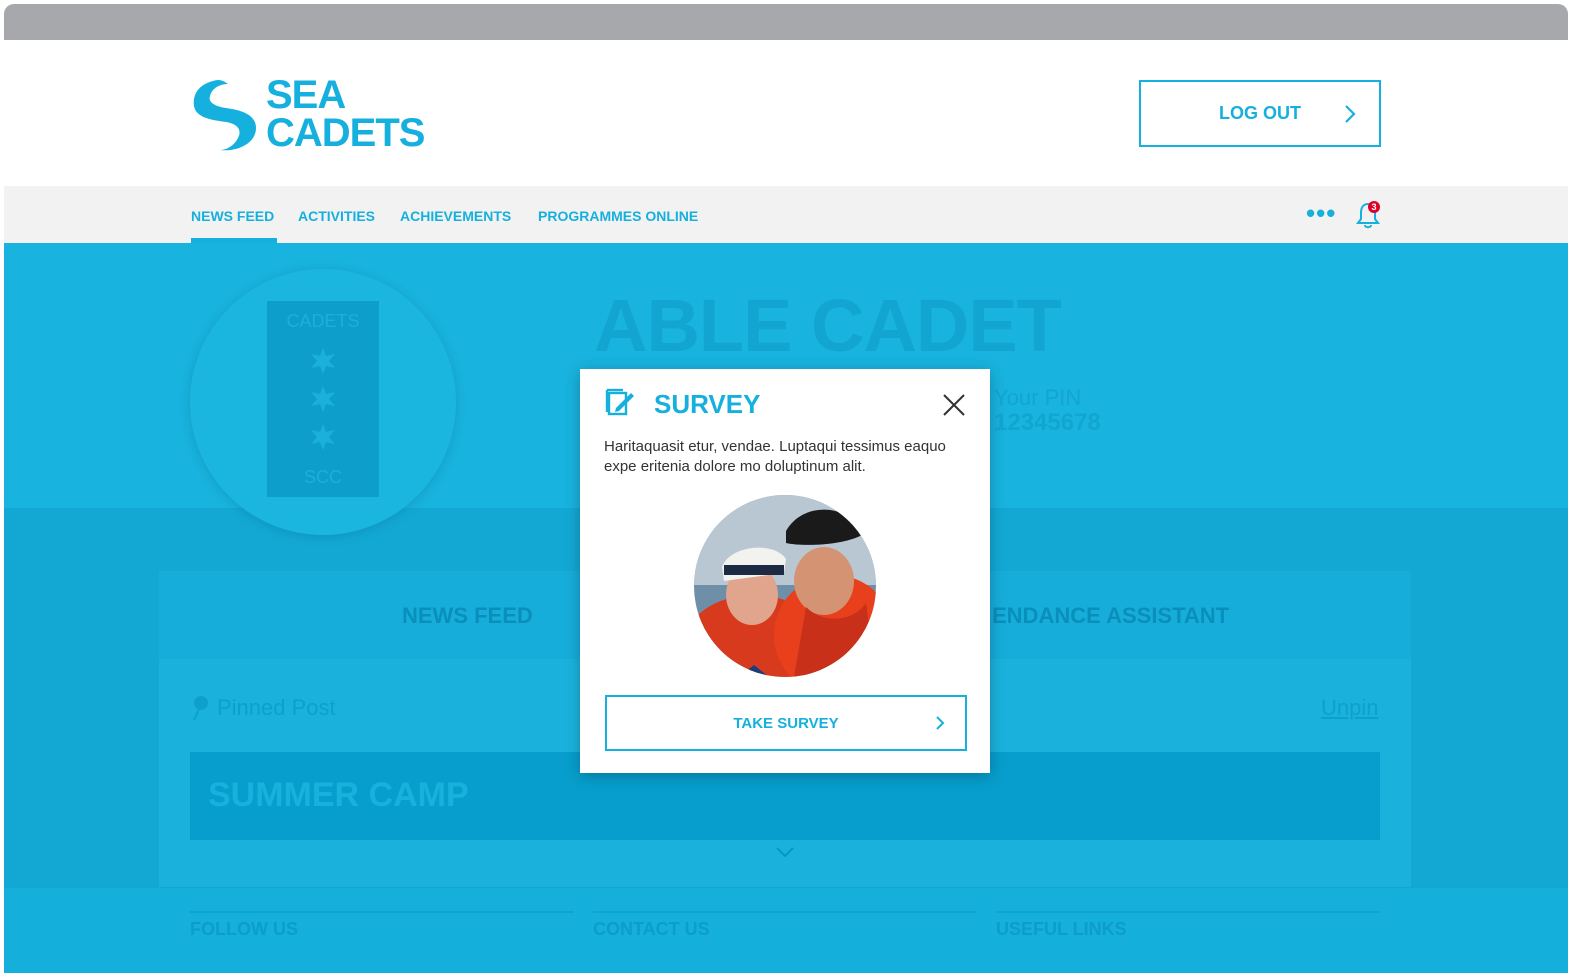 This screenshot has height=973, width=1586. I want to click on nav-item-news-feed: NEWS FEED, so click(232, 216).